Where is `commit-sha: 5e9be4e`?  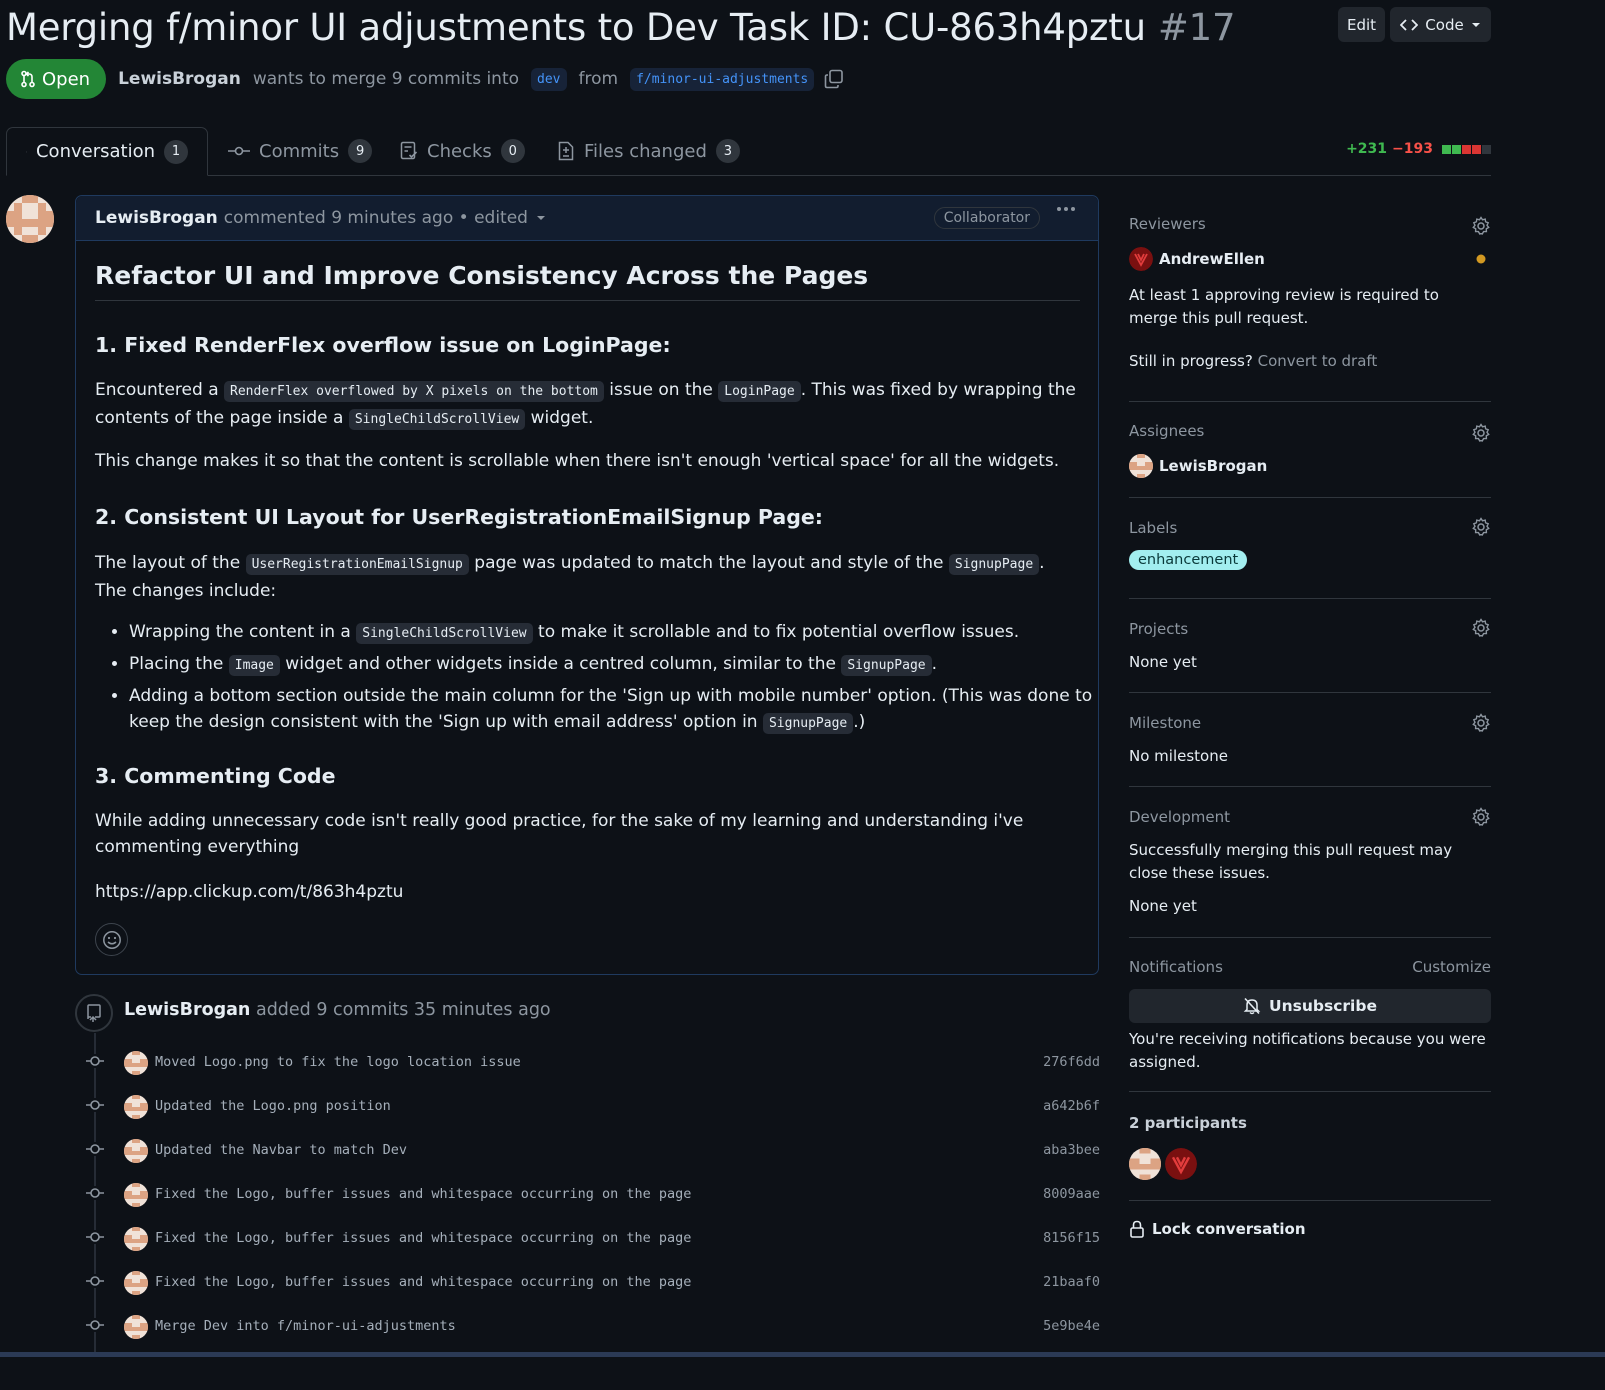
commit-sha: 5e9be4e is located at coordinates (1071, 1326).